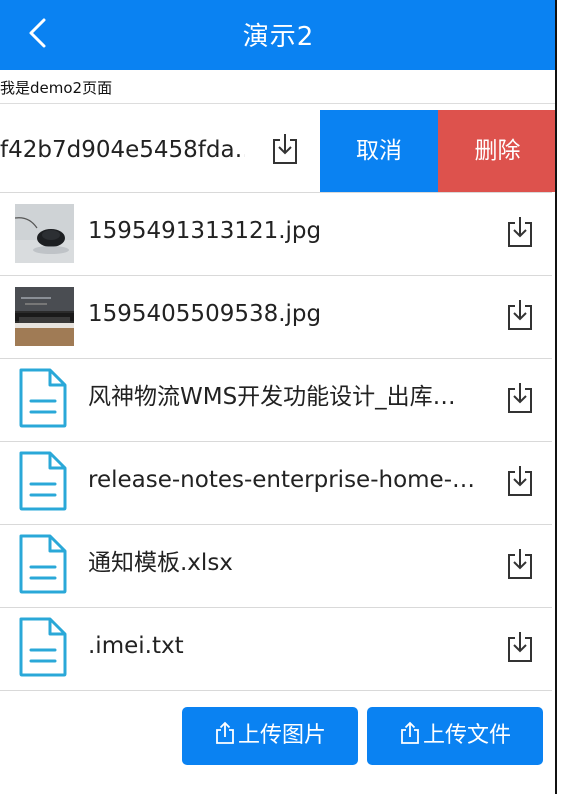  I want to click on file-name: 1595491313121.jpg, so click(205, 231).